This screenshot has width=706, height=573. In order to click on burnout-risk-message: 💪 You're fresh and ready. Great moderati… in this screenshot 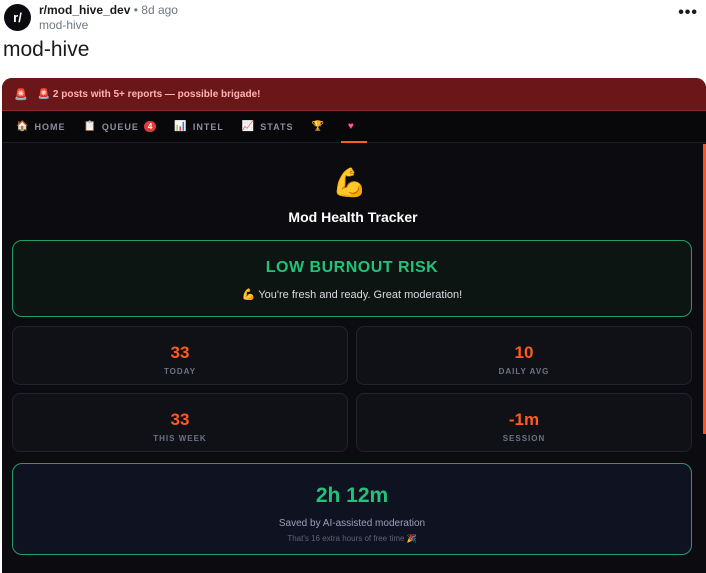, I will do `click(352, 295)`.